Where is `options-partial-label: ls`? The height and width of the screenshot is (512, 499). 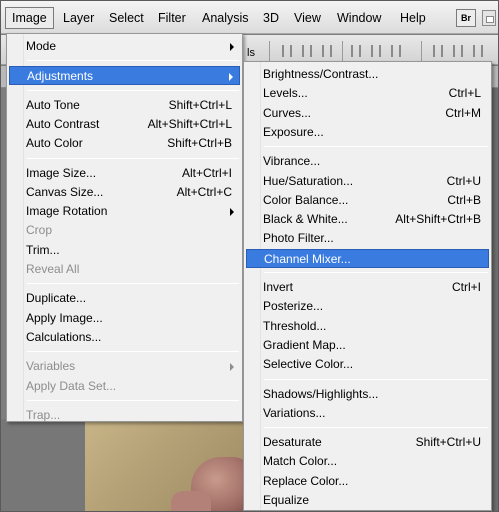 options-partial-label: ls is located at coordinates (251, 53).